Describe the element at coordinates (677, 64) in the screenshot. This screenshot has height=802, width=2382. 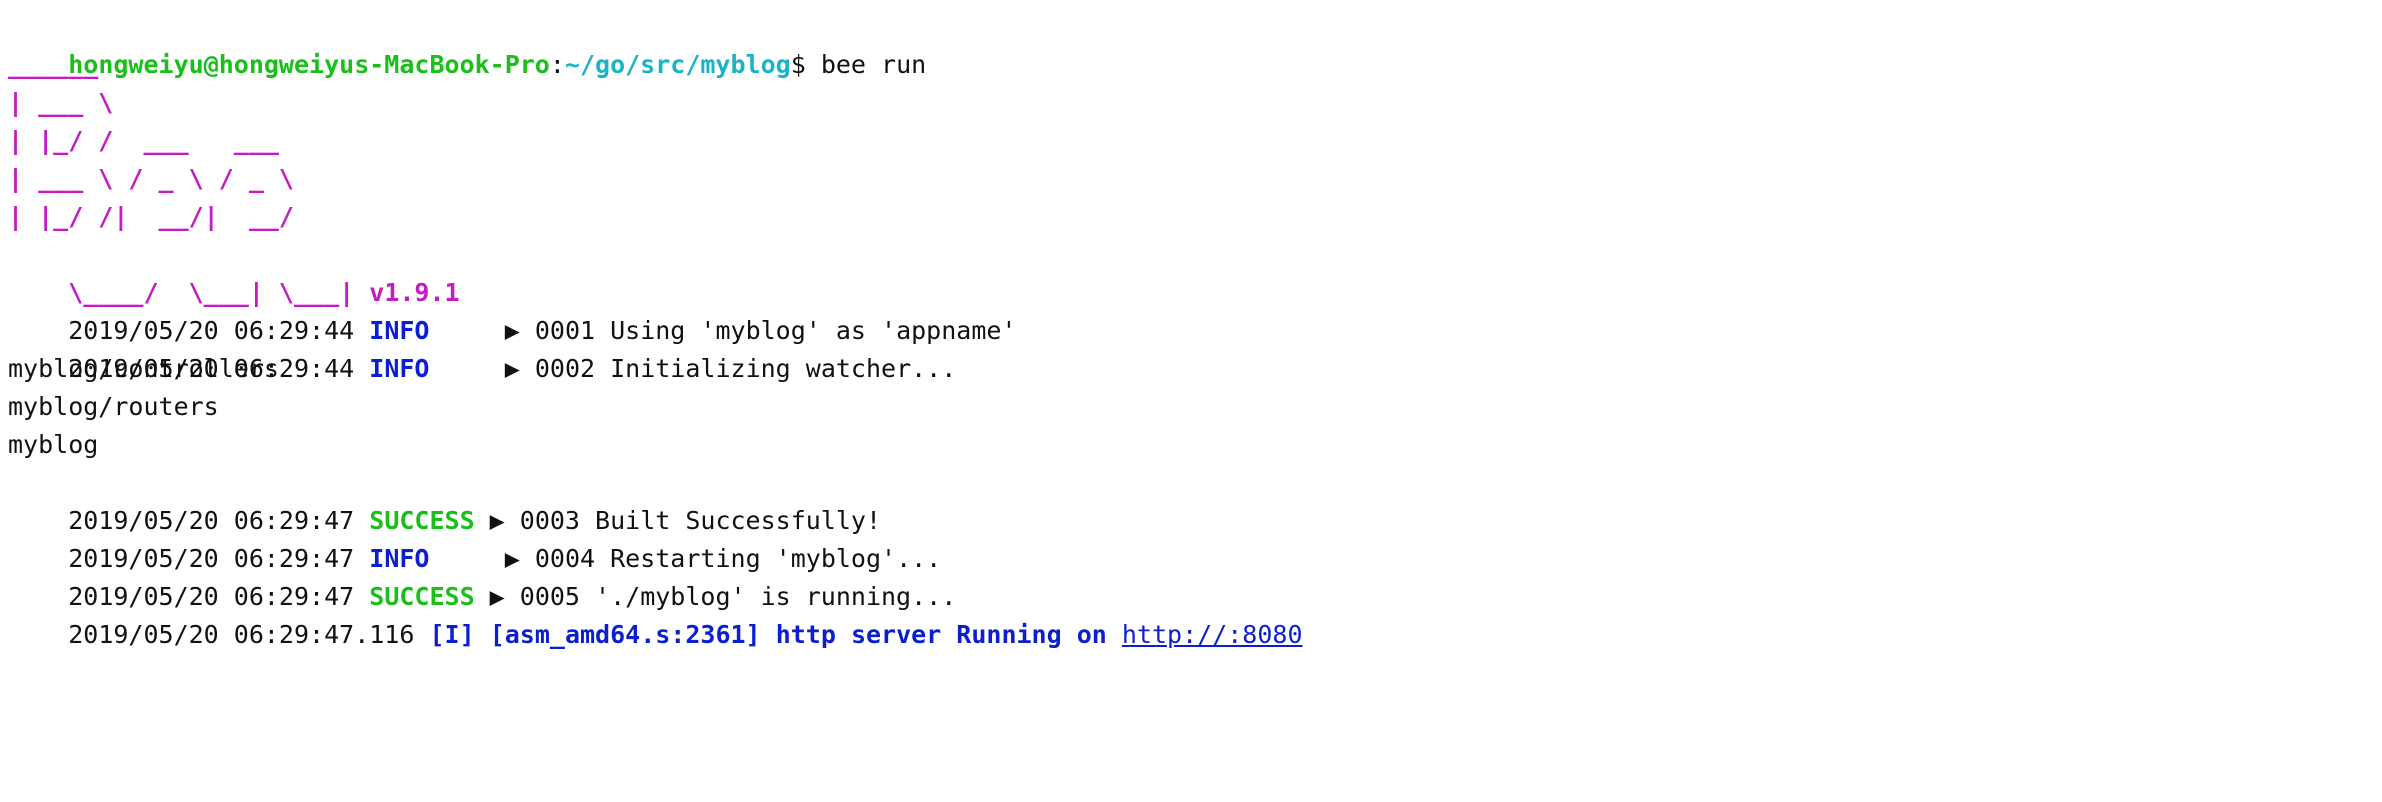
I see `prompt-path: ~/go/src/myblog` at that location.